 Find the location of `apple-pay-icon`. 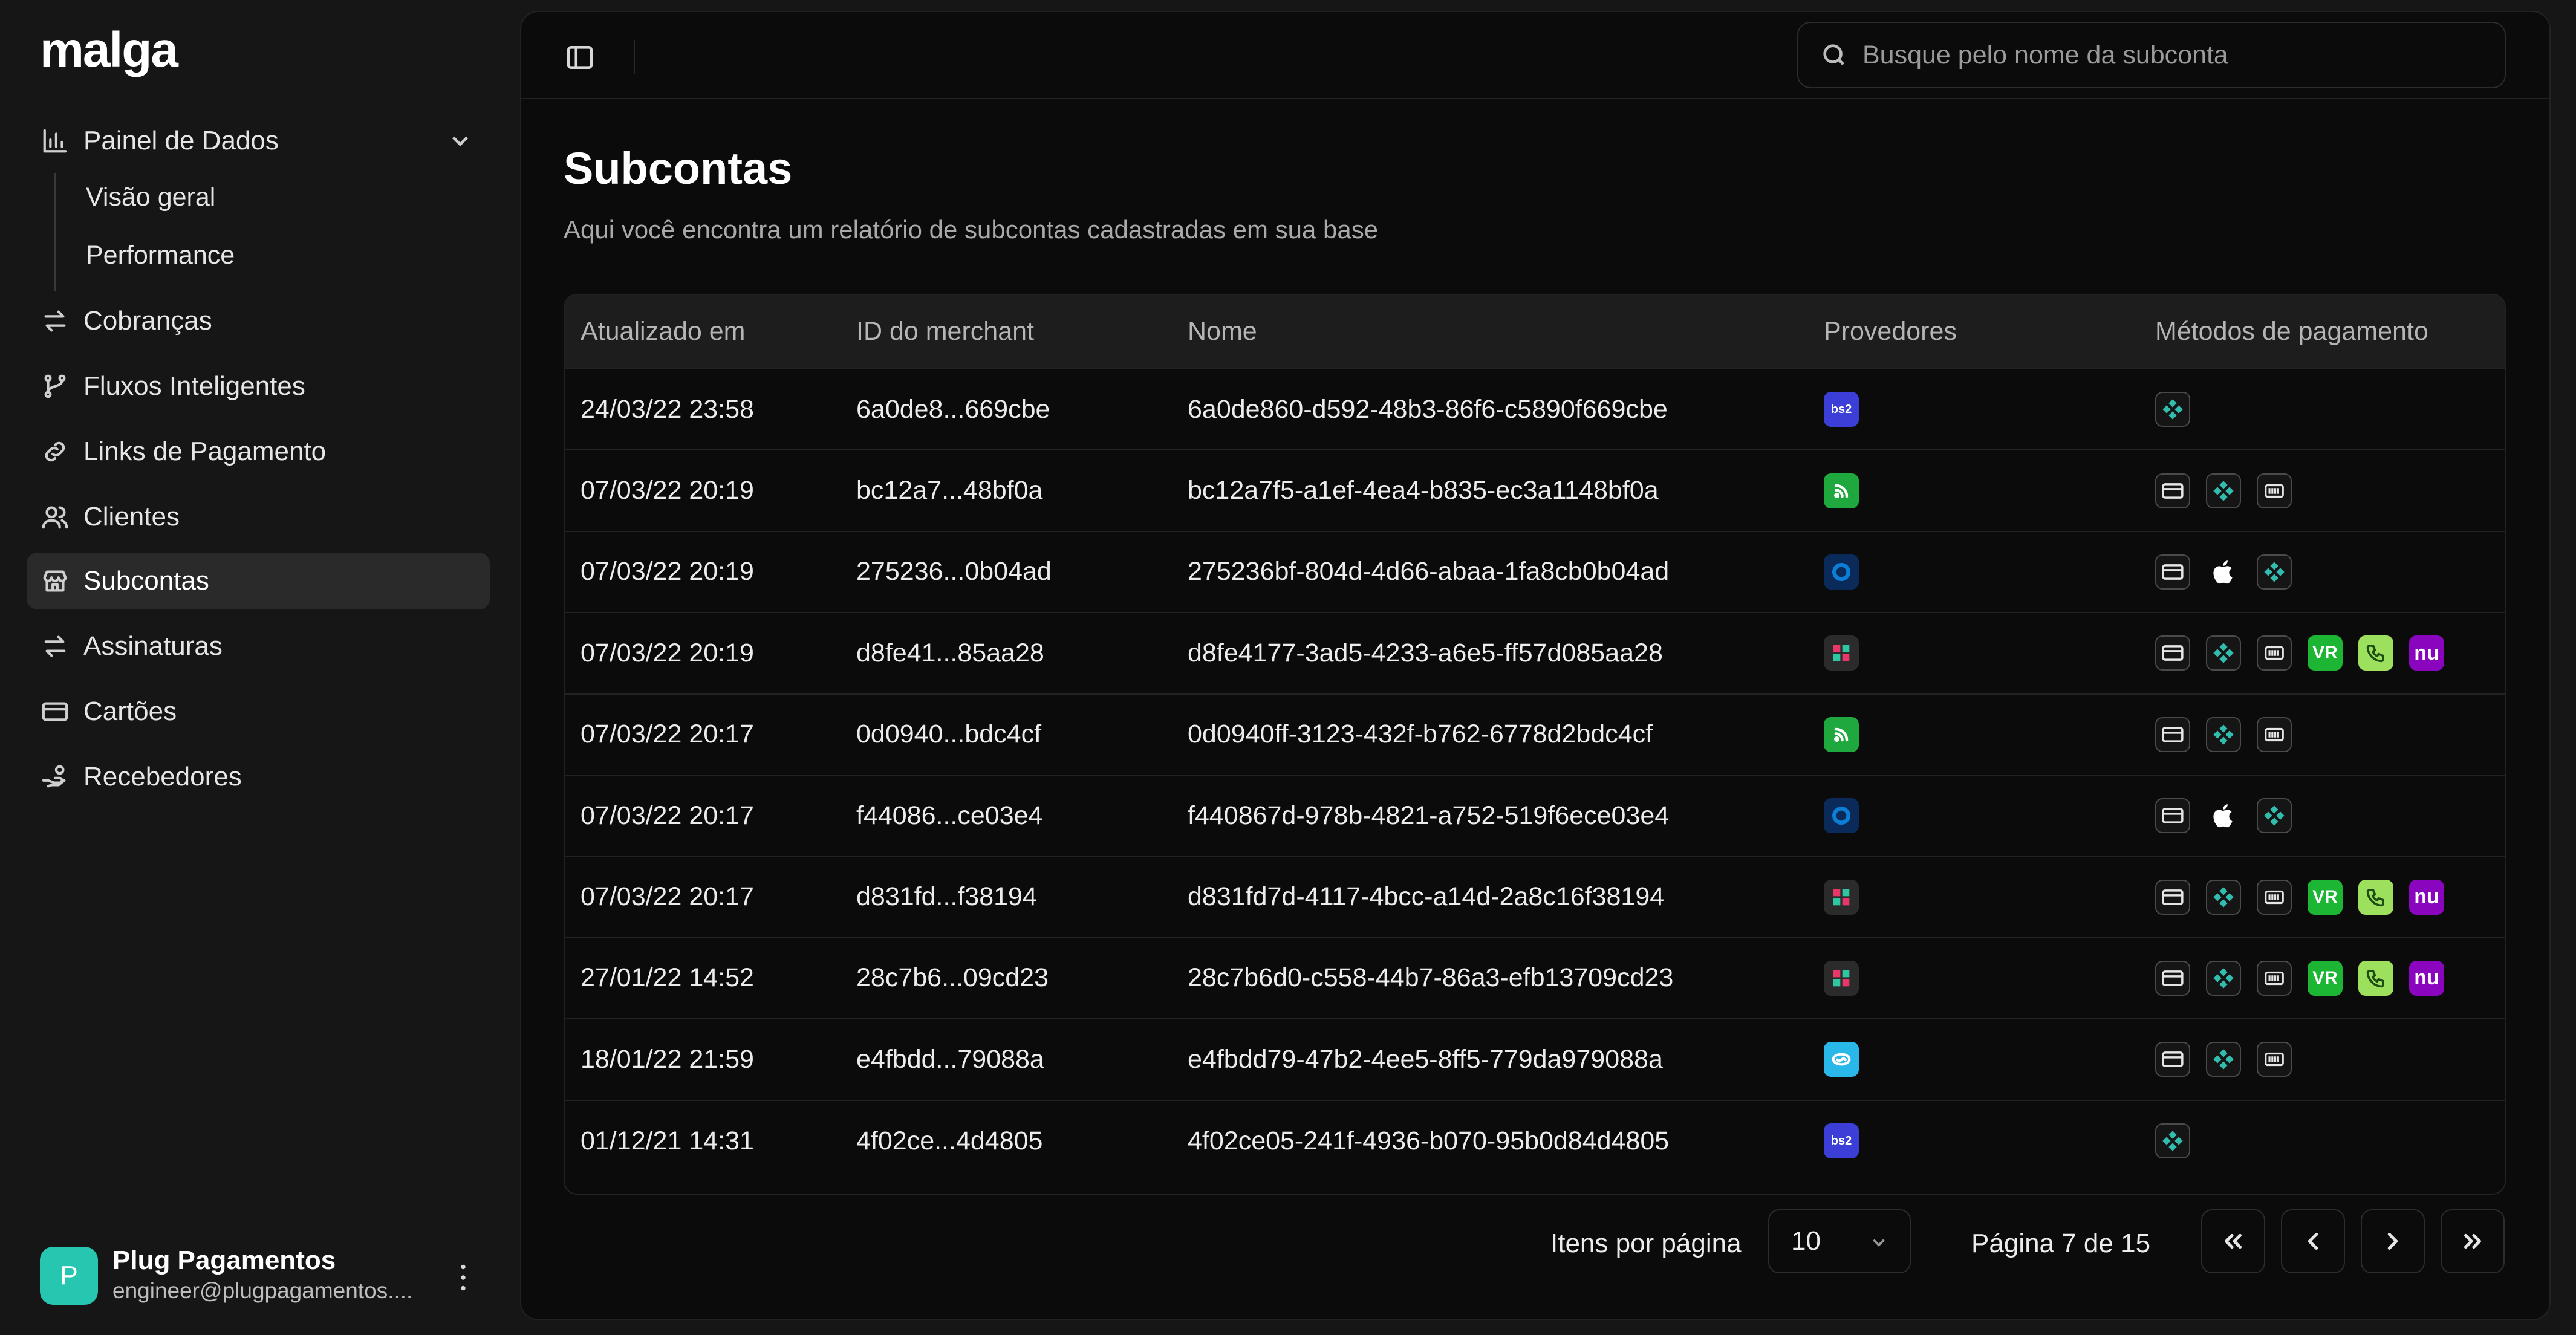

apple-pay-icon is located at coordinates (2224, 572).